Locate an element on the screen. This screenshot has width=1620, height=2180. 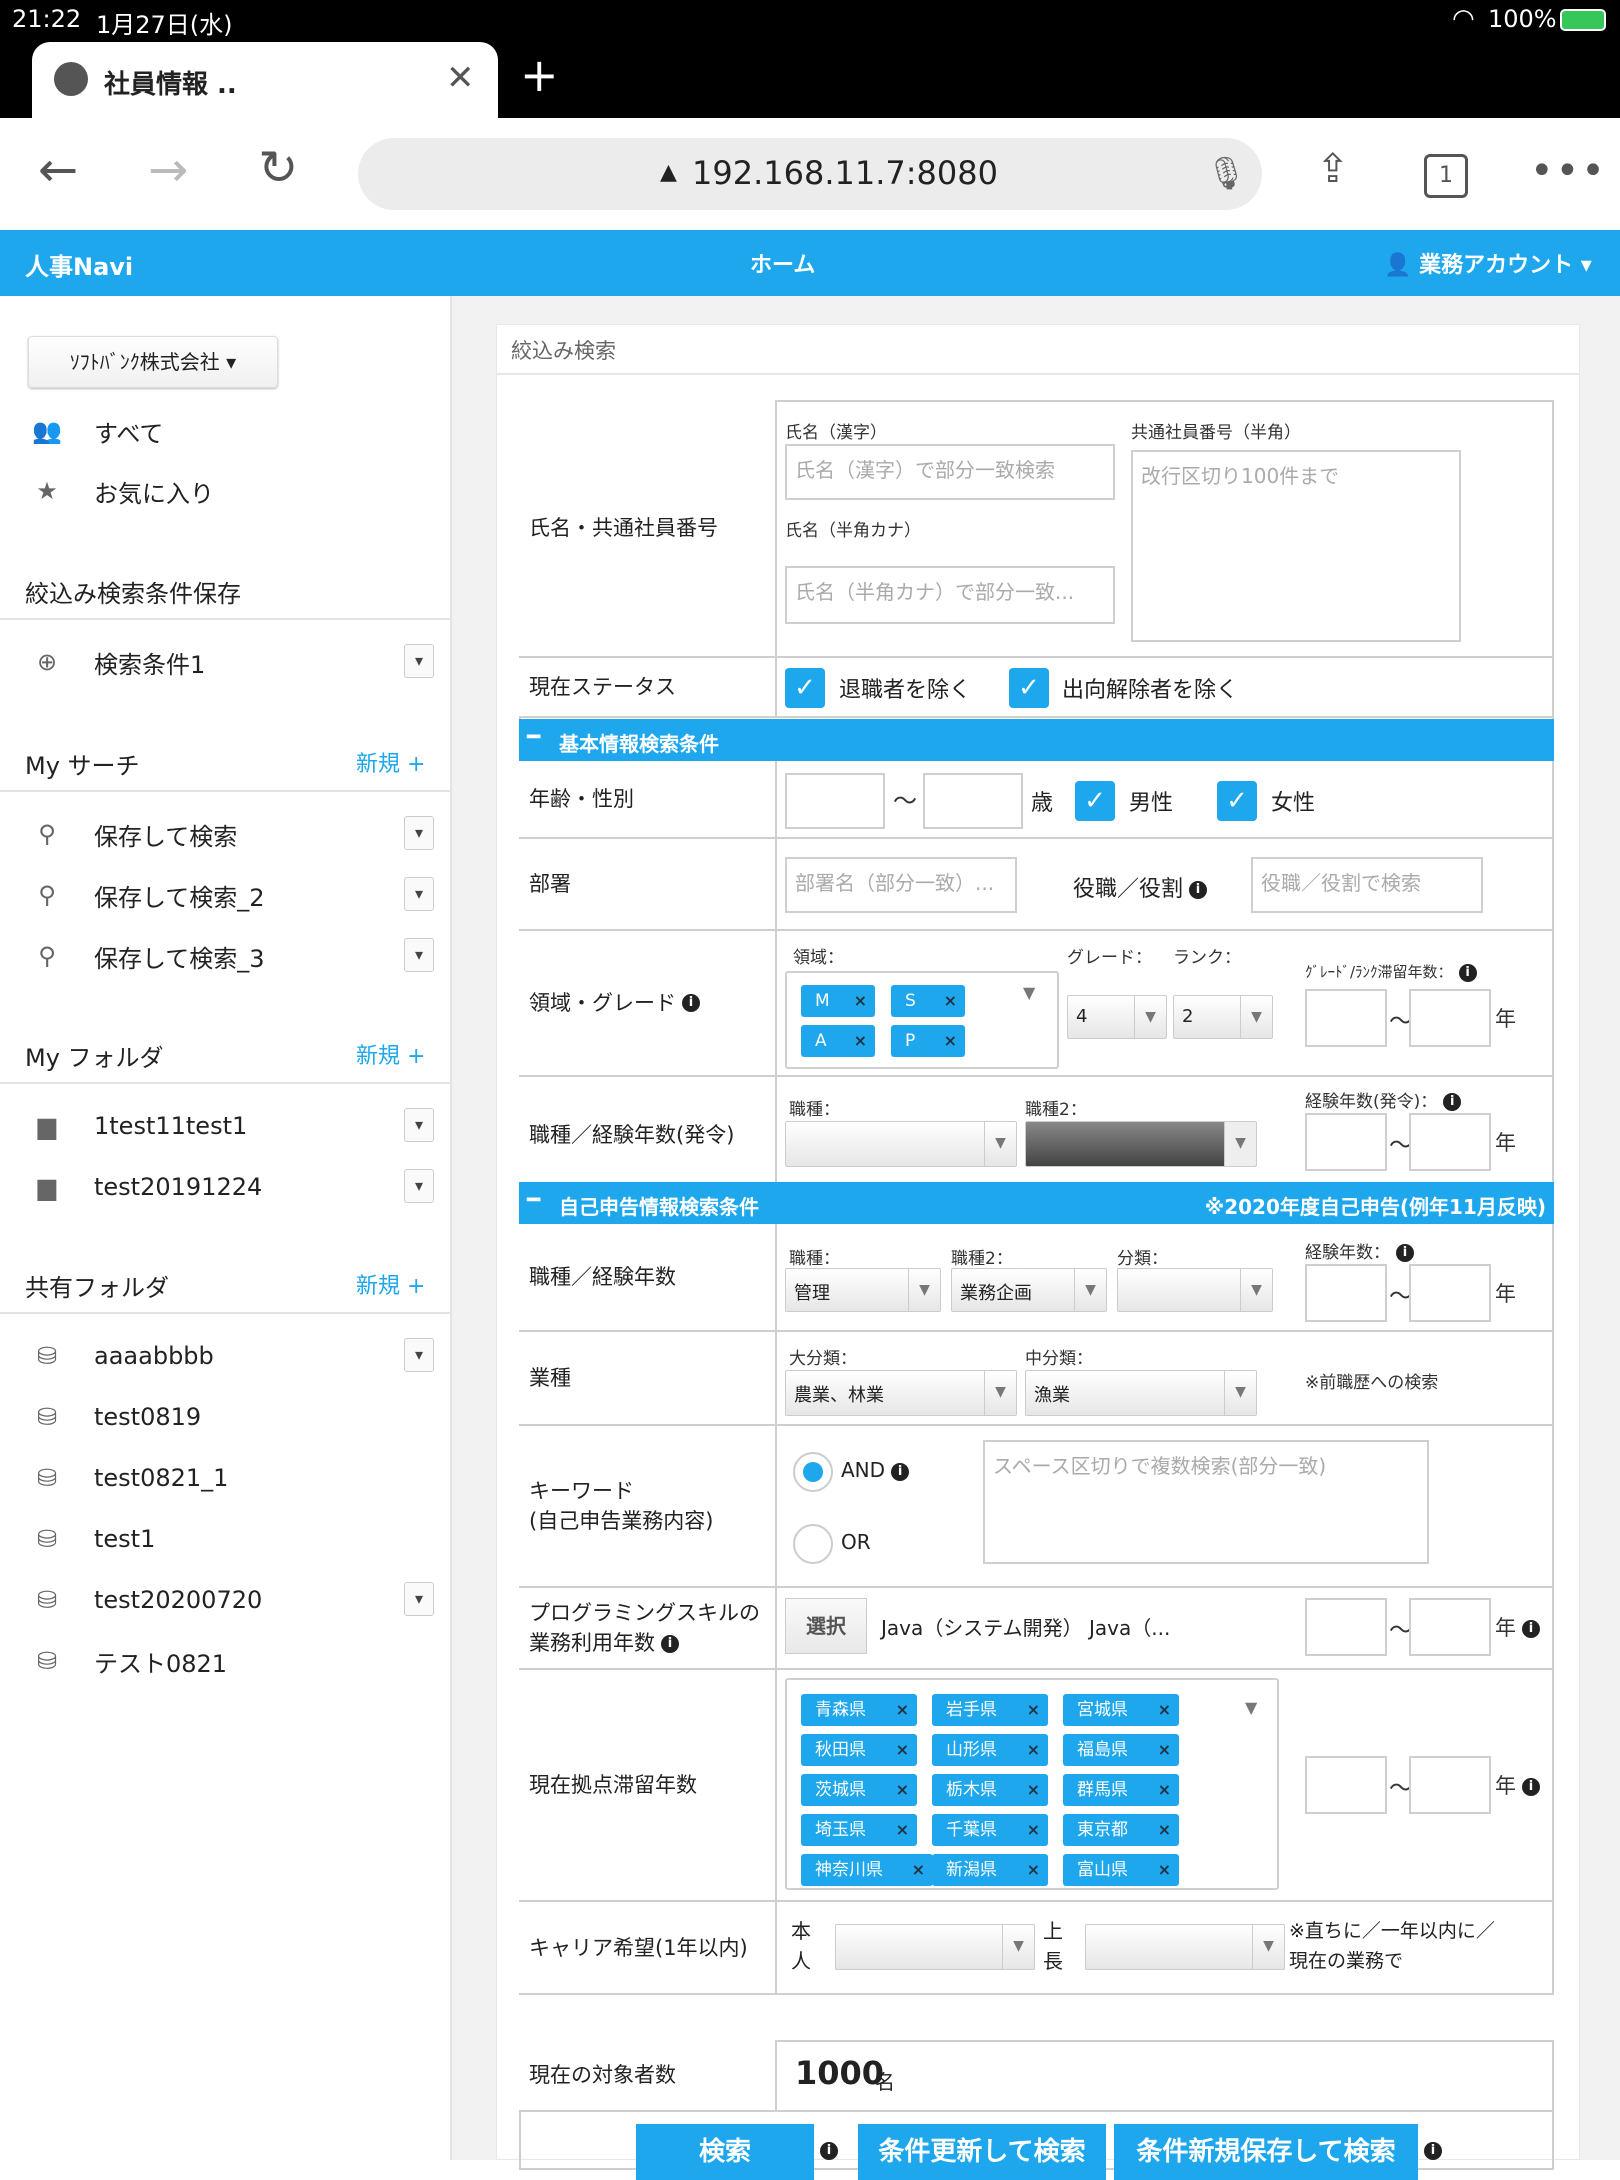
stay-min-input is located at coordinates (1346, 1018).